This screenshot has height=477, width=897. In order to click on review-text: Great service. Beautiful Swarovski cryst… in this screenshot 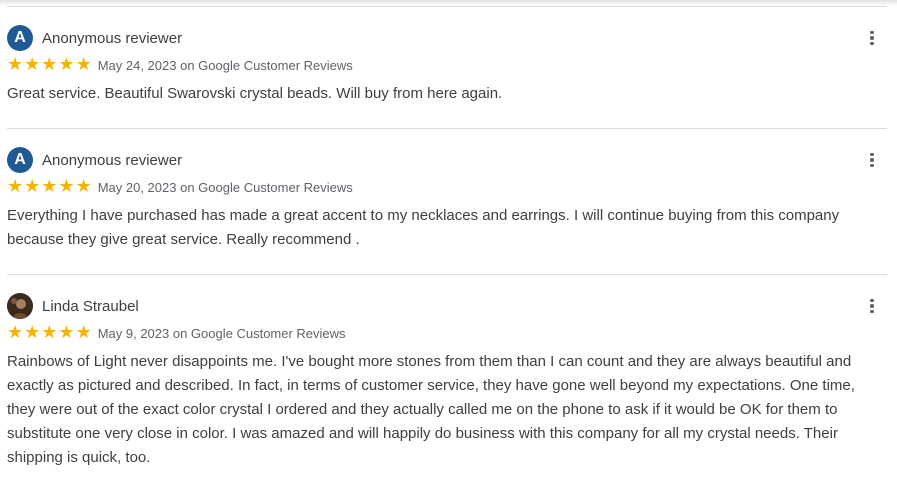, I will do `click(255, 93)`.